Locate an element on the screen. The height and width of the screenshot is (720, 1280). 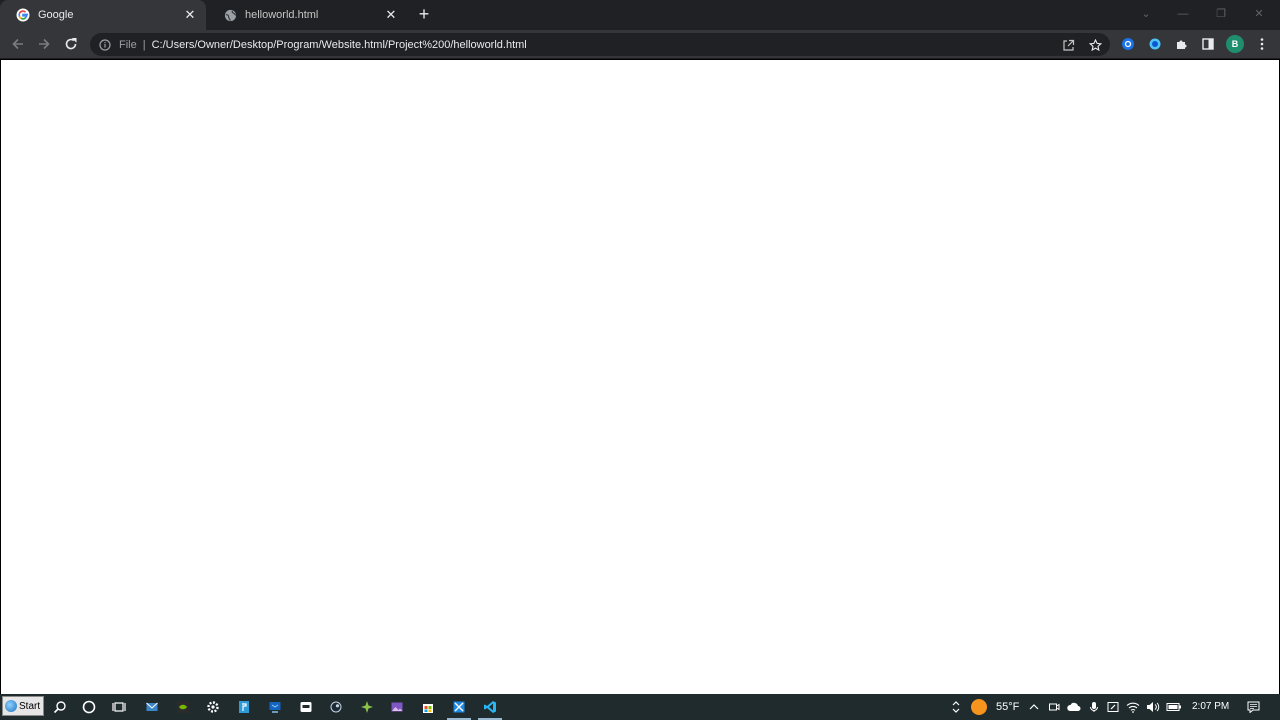
site-info-icon is located at coordinates (105, 45).